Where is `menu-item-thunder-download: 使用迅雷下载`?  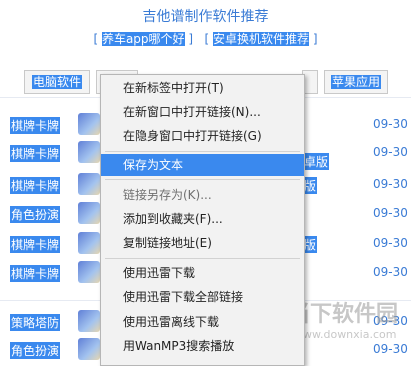
menu-item-thunder-download: 使用迅雷下载 is located at coordinates (202, 273).